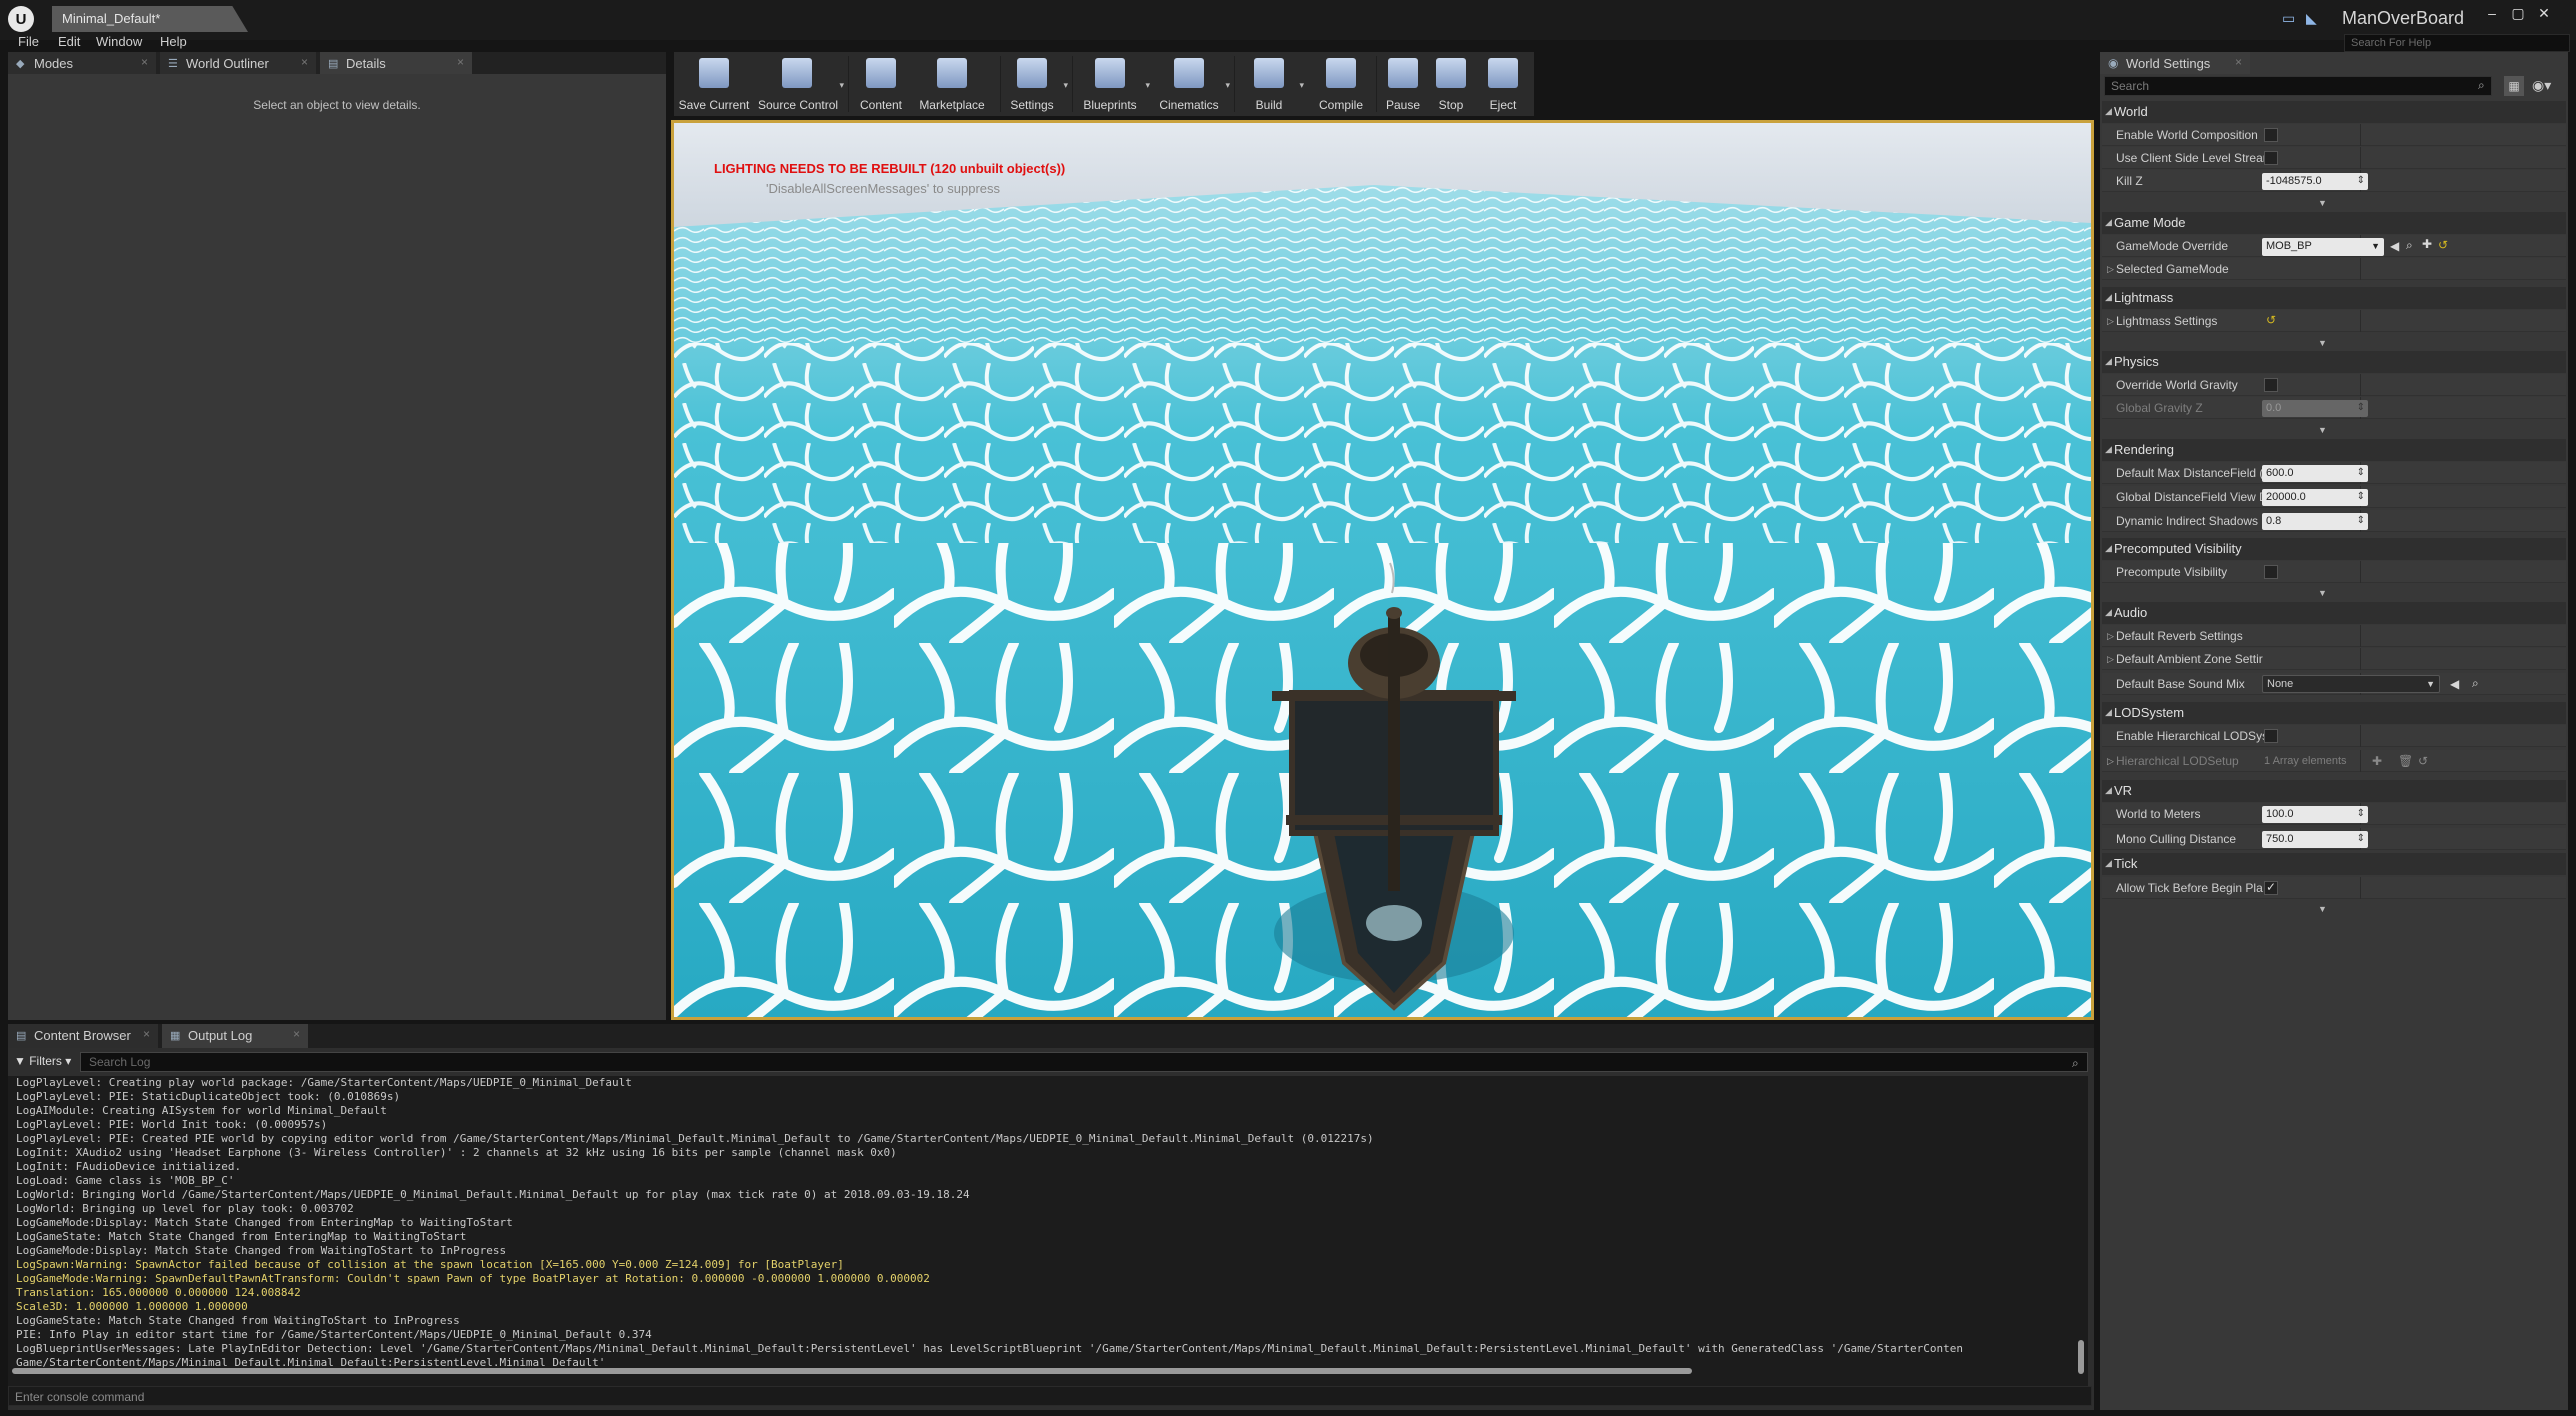 The image size is (2576, 1416). What do you see at coordinates (2315, 181) in the screenshot?
I see `kill-z-field: -1048575.0 ⇕` at bounding box center [2315, 181].